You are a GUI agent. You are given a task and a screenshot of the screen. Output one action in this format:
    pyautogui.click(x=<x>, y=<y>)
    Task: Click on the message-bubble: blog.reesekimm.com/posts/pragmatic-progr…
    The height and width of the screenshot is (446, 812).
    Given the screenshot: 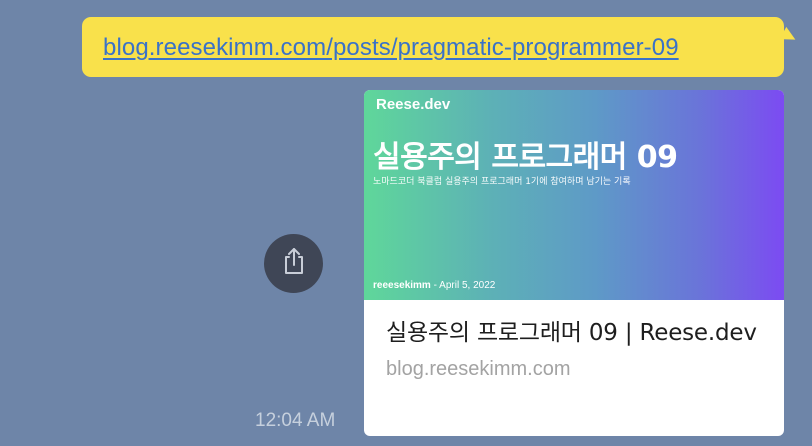 What is the action you would take?
    pyautogui.click(x=440, y=47)
    